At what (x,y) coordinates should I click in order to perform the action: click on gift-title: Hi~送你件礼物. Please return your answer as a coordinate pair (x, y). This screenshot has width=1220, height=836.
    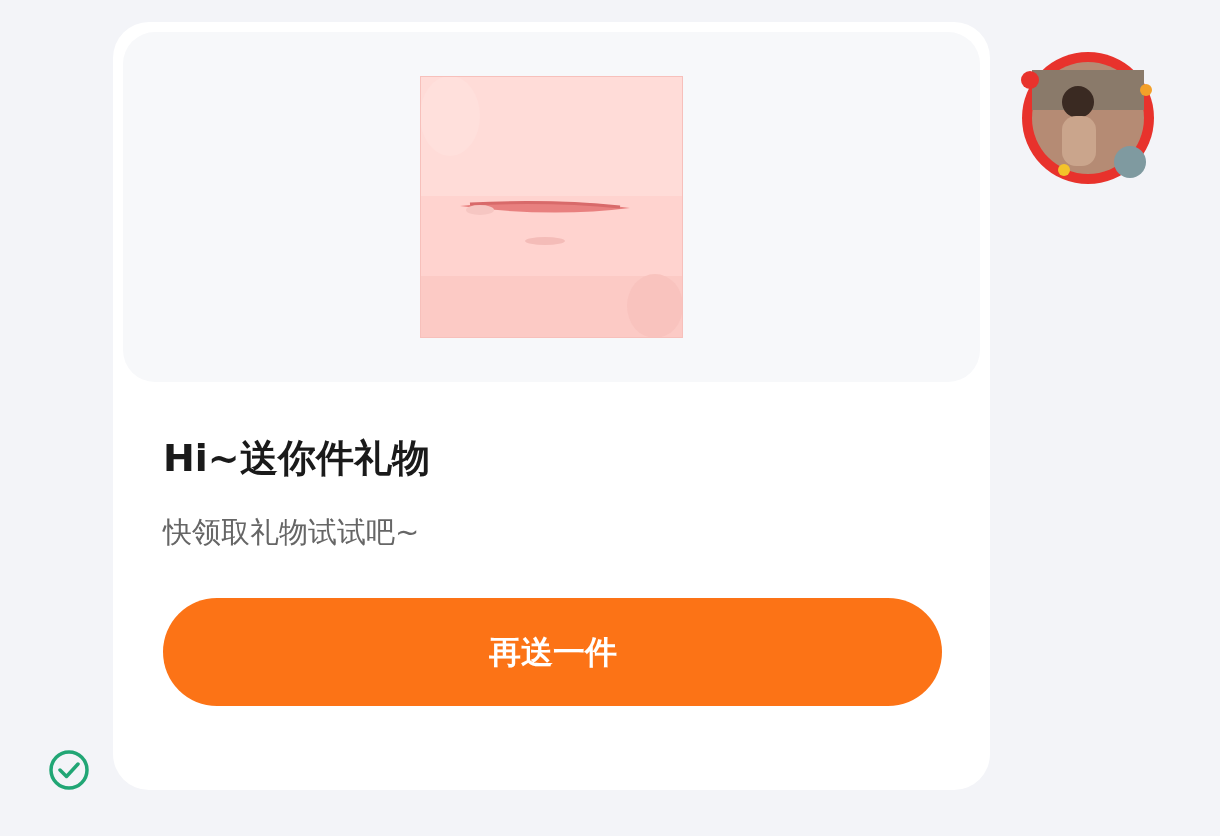
    Looking at the image, I should click on (297, 458).